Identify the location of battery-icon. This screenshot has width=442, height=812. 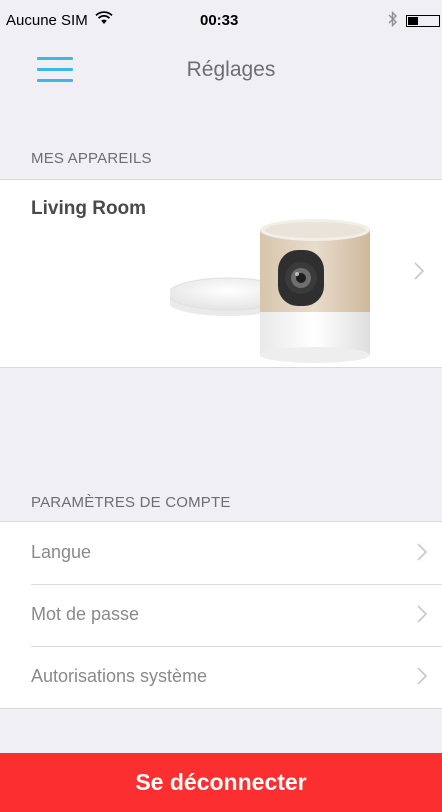
(423, 21).